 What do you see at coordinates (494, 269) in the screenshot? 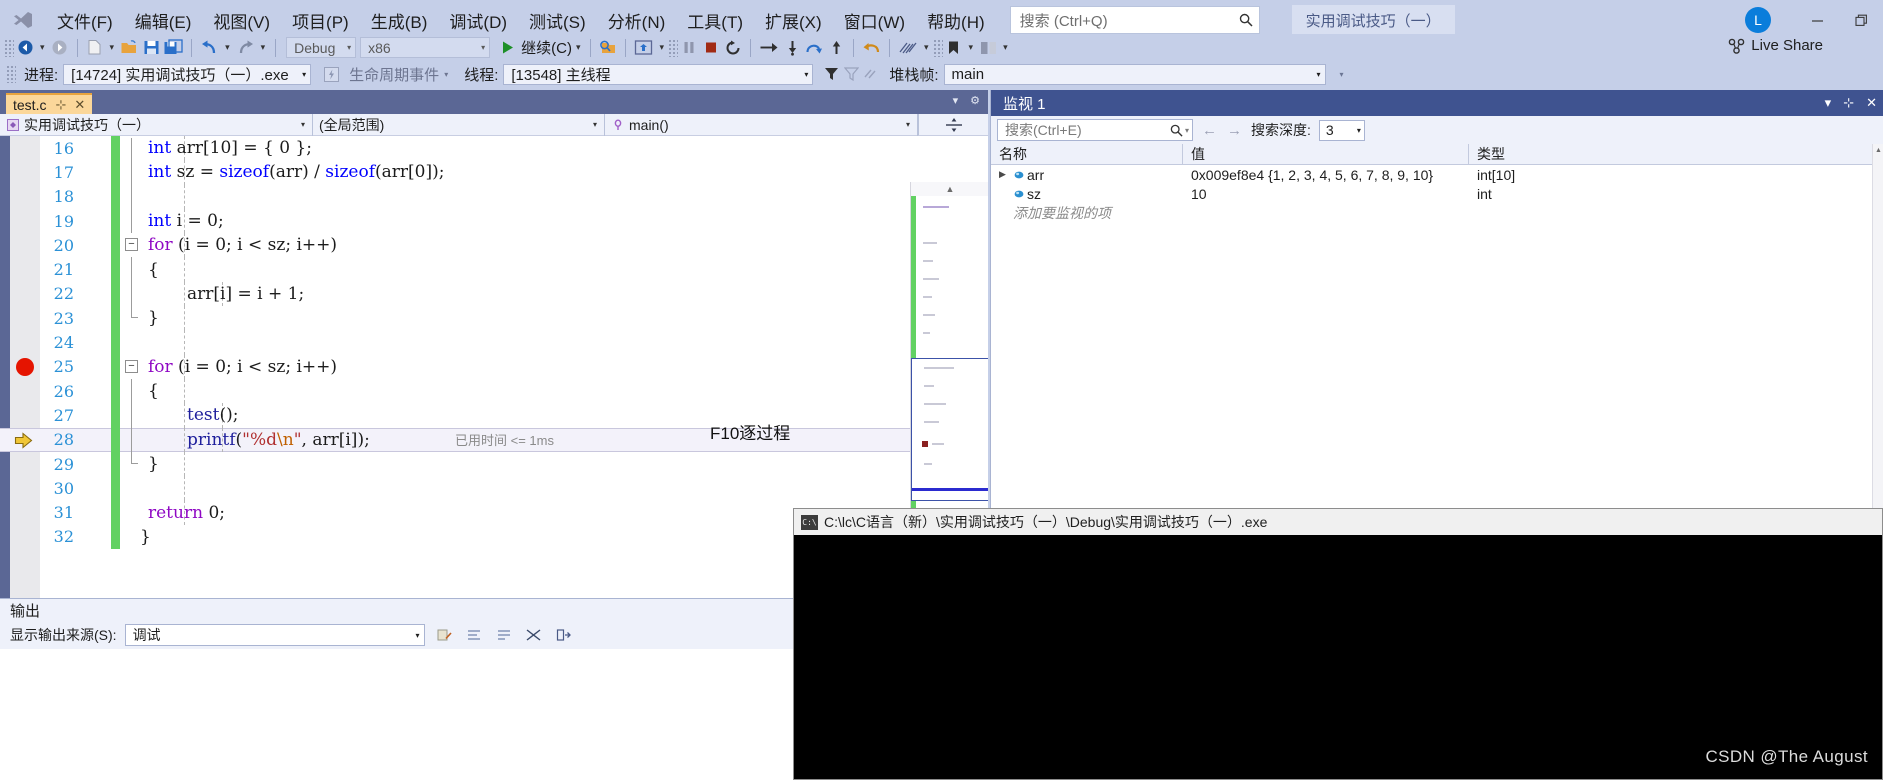
I see `code-row: 21 {` at bounding box center [494, 269].